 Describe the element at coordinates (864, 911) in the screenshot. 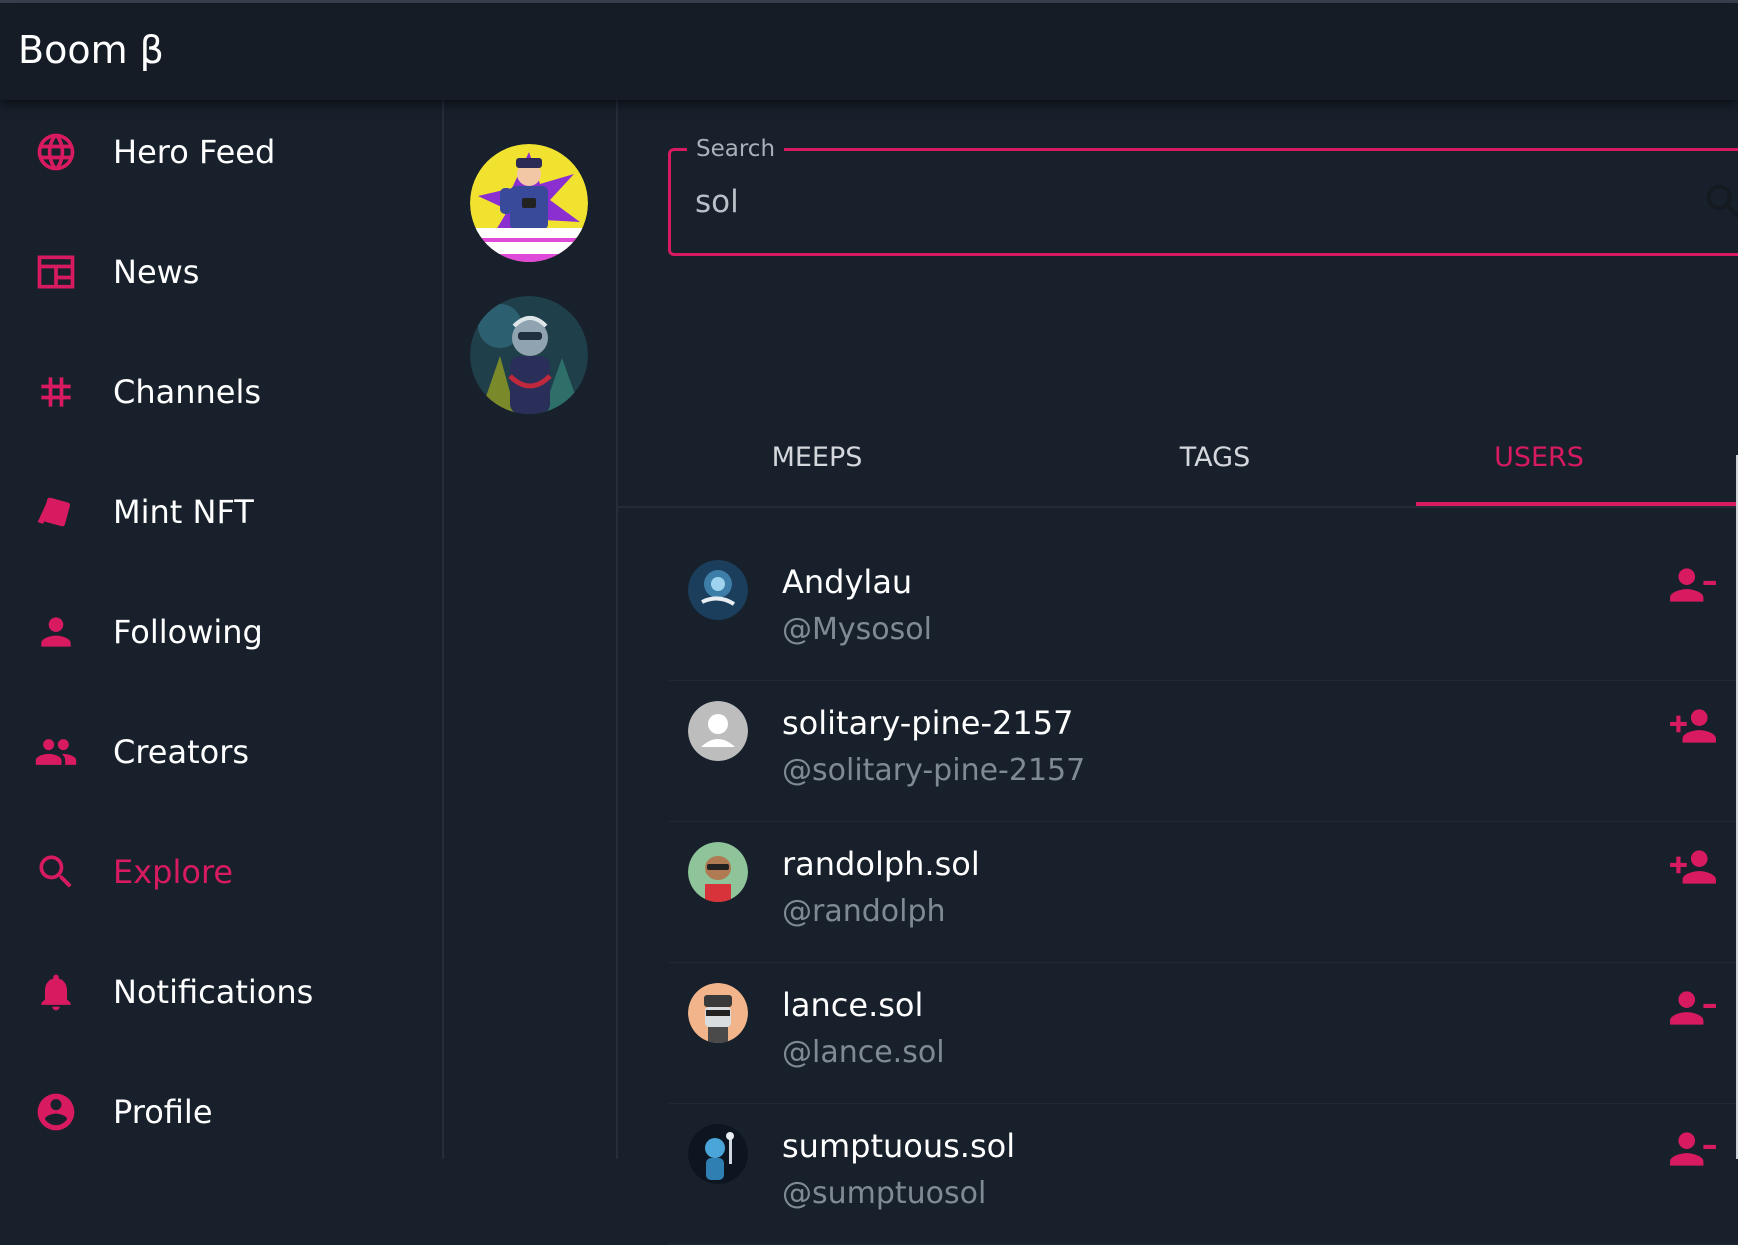

I see `user-handle: @randolph` at that location.